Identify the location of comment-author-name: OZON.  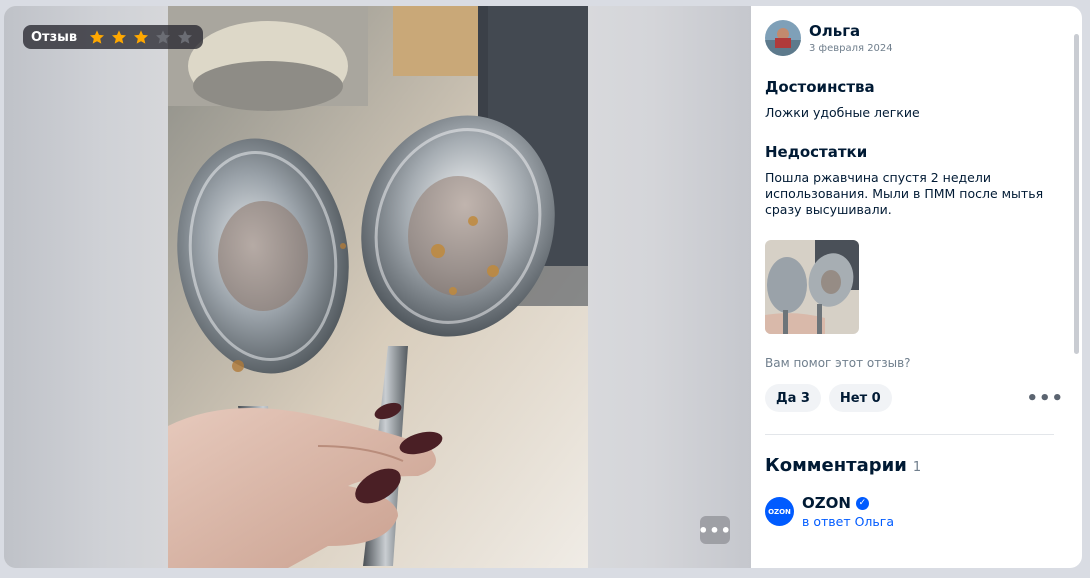
(826, 503).